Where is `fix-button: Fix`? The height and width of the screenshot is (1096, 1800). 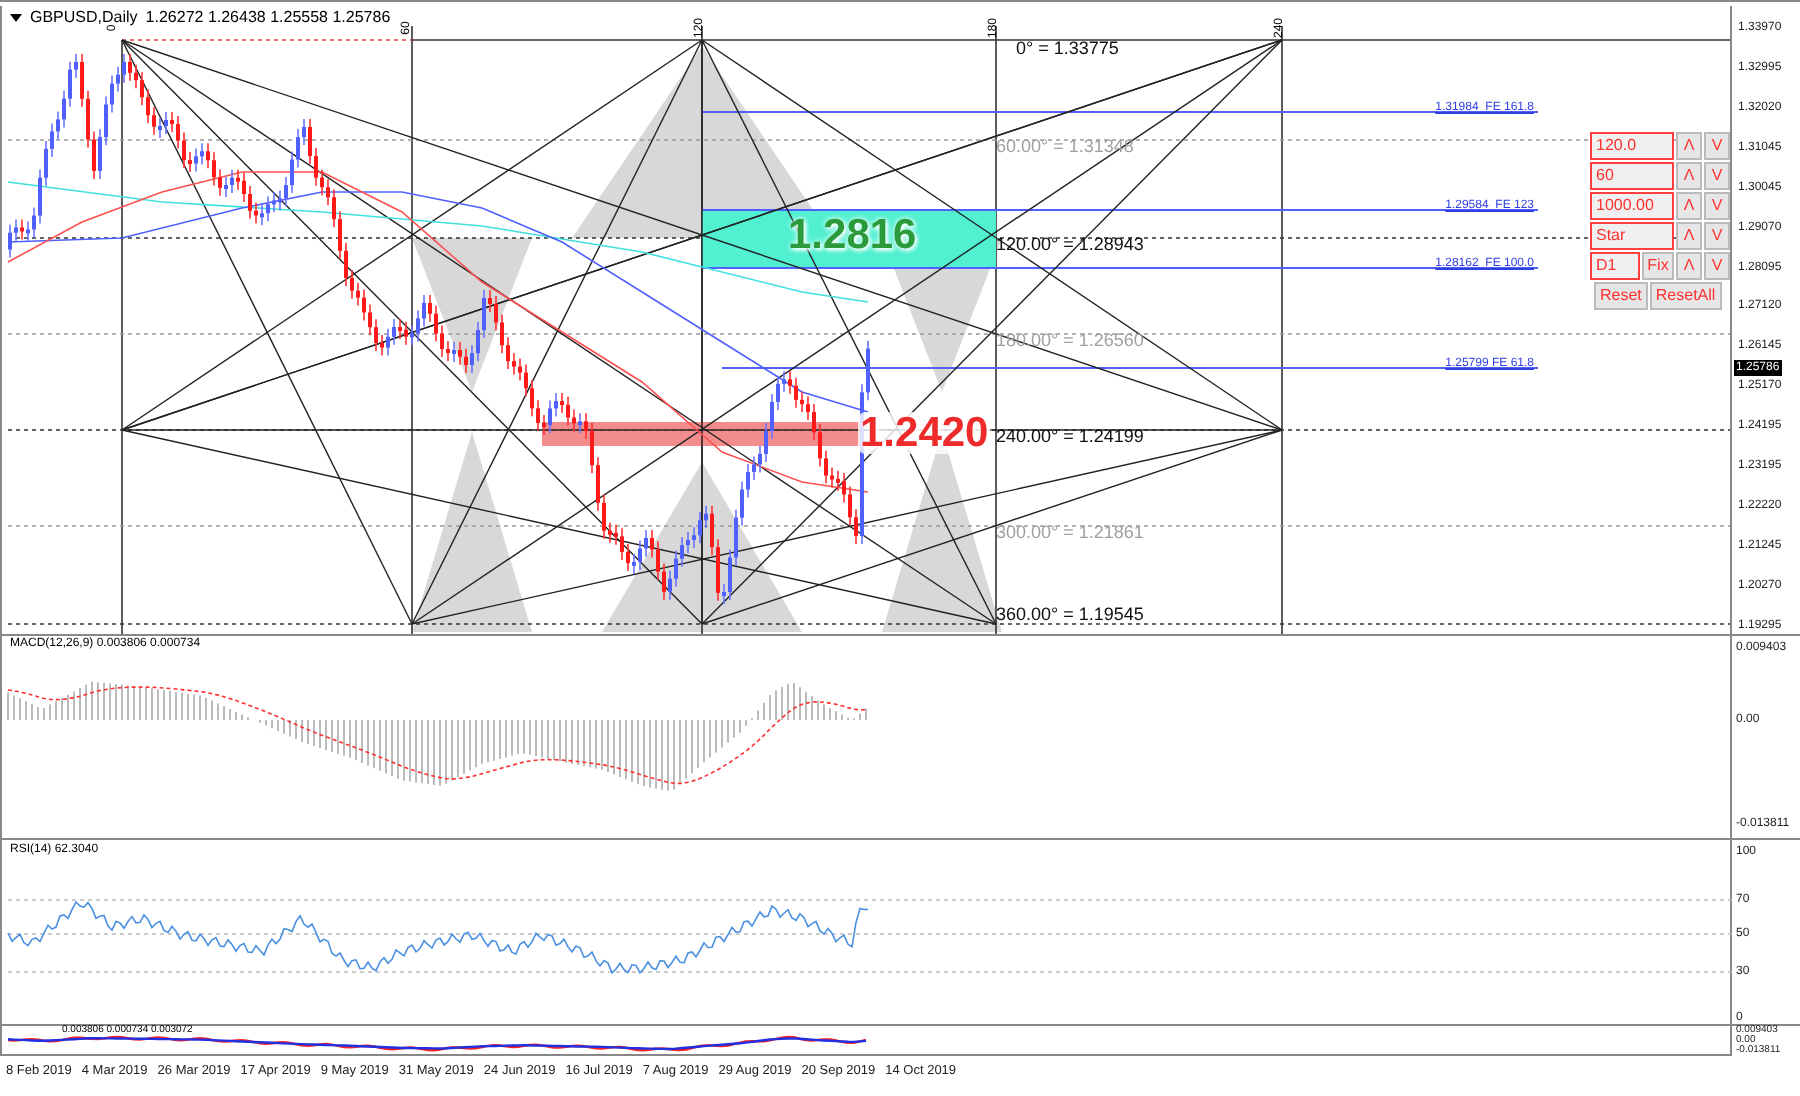
fix-button: Fix is located at coordinates (1658, 266).